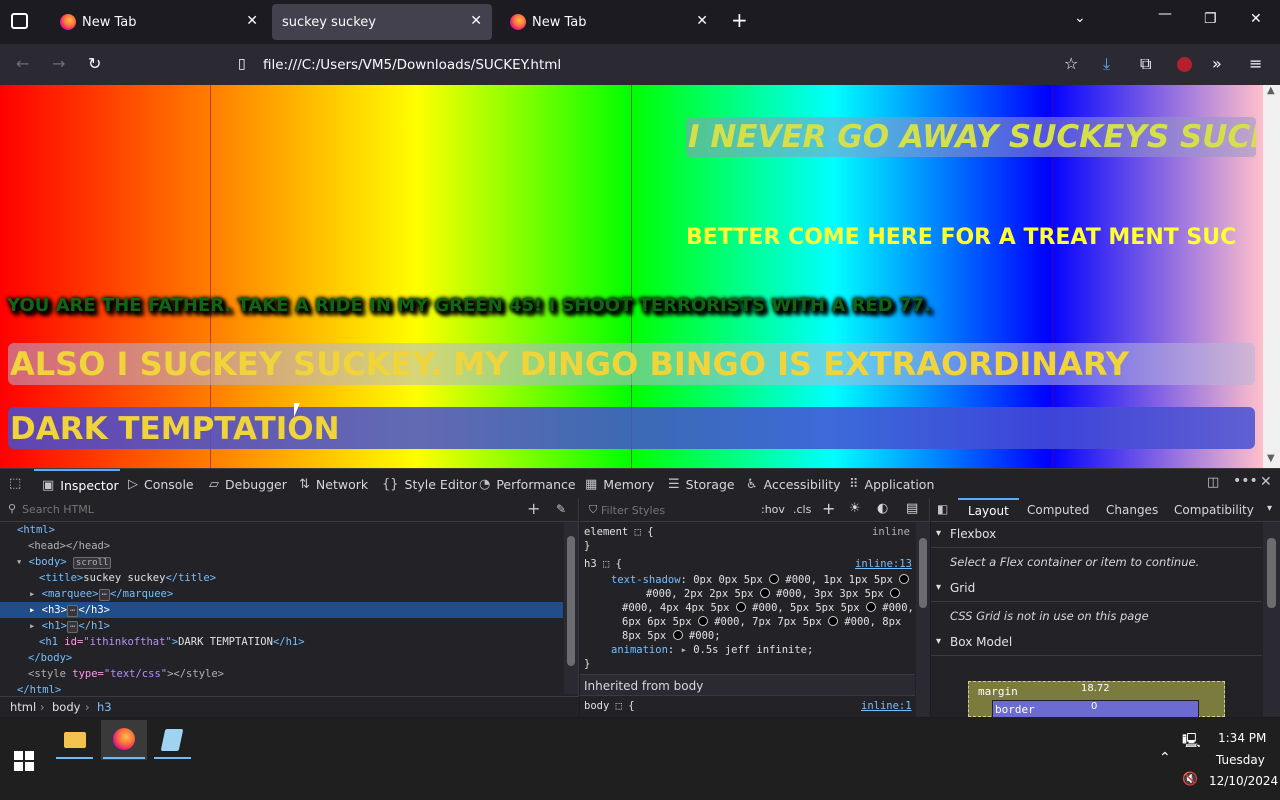 The image size is (1280, 800). Describe the element at coordinates (248, 484) in the screenshot. I see `tab-debugger: ▱ Debugger` at that location.